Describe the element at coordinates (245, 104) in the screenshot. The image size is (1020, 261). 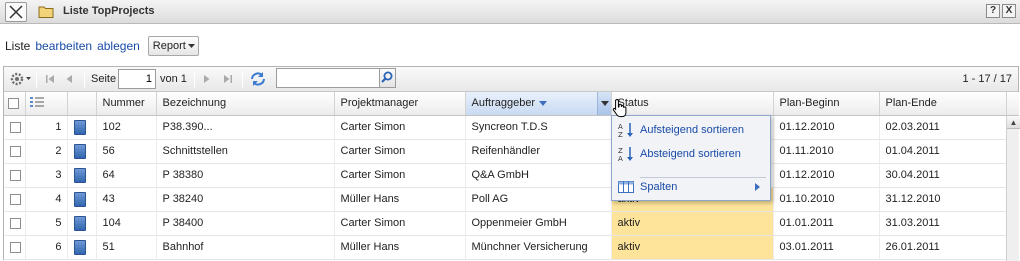
I see `column-header-bezeichnung: Bezeichnung` at that location.